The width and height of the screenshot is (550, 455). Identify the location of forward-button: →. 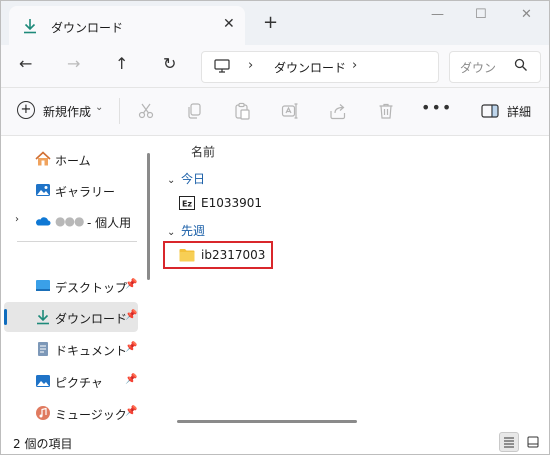
(73, 63).